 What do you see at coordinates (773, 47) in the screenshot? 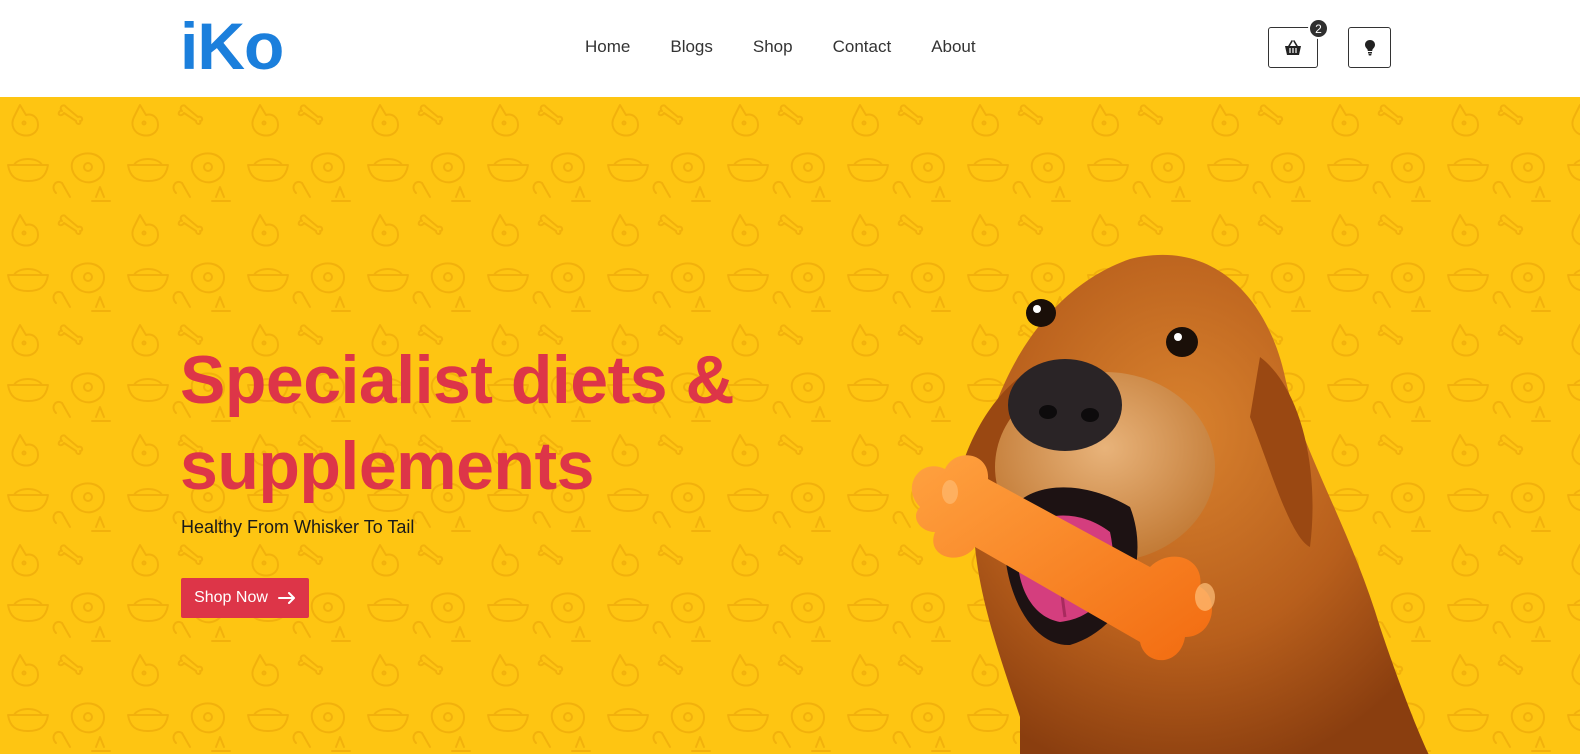
I see `nav-shop-link: Shop` at bounding box center [773, 47].